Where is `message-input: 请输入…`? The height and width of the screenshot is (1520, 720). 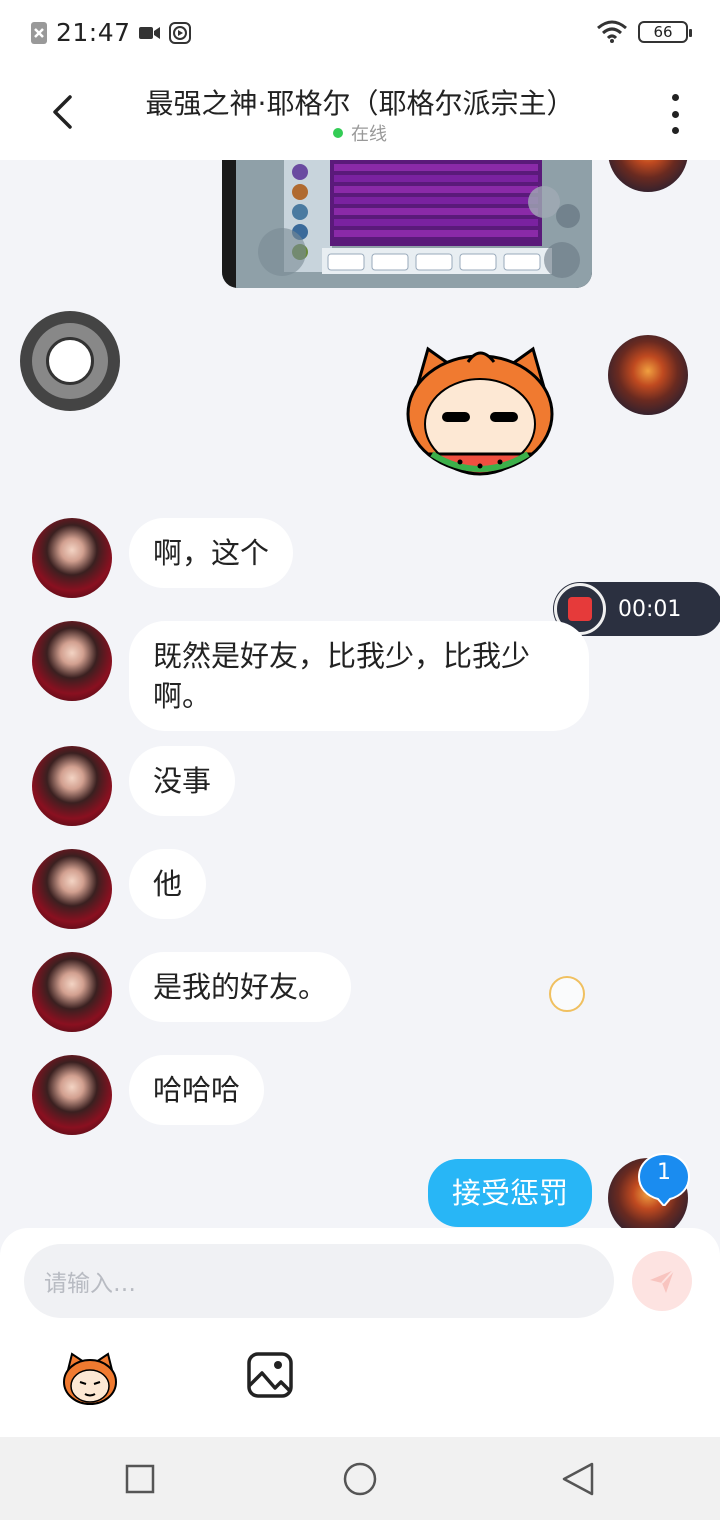
message-input: 请输入… is located at coordinates (319, 1281).